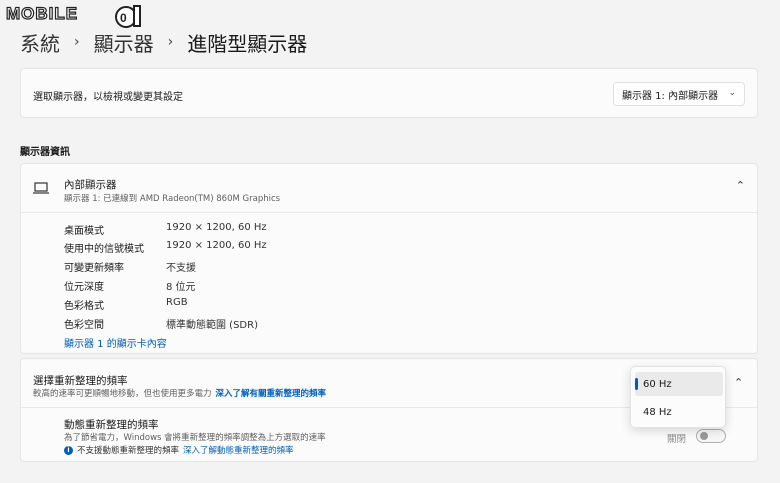 The width and height of the screenshot is (780, 483). I want to click on property-row: 色彩空間 標準動態範圍 (SDR), so click(161, 325).